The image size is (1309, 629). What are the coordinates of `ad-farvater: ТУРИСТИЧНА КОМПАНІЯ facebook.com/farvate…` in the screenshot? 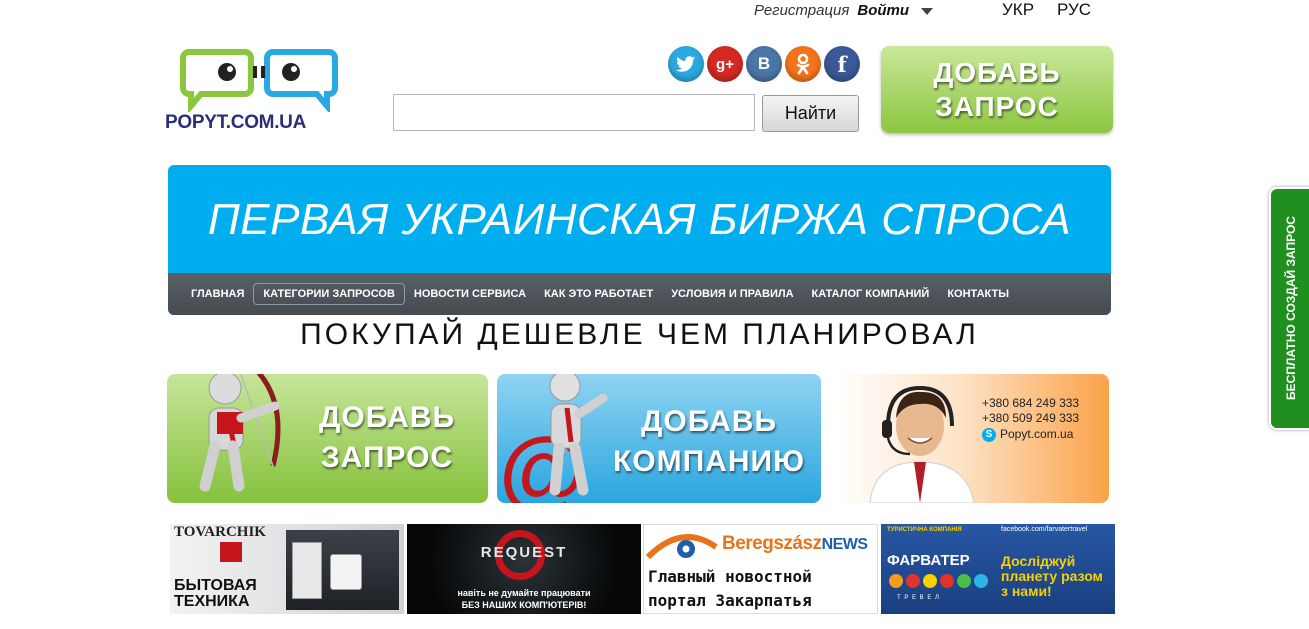 It's located at (998, 569).